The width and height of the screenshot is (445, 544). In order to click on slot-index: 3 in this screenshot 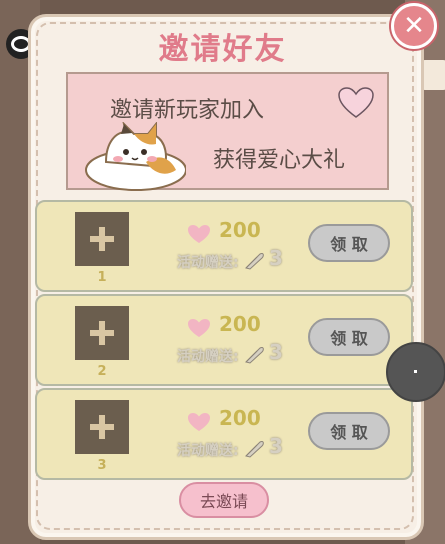, I will do `click(102, 465)`.